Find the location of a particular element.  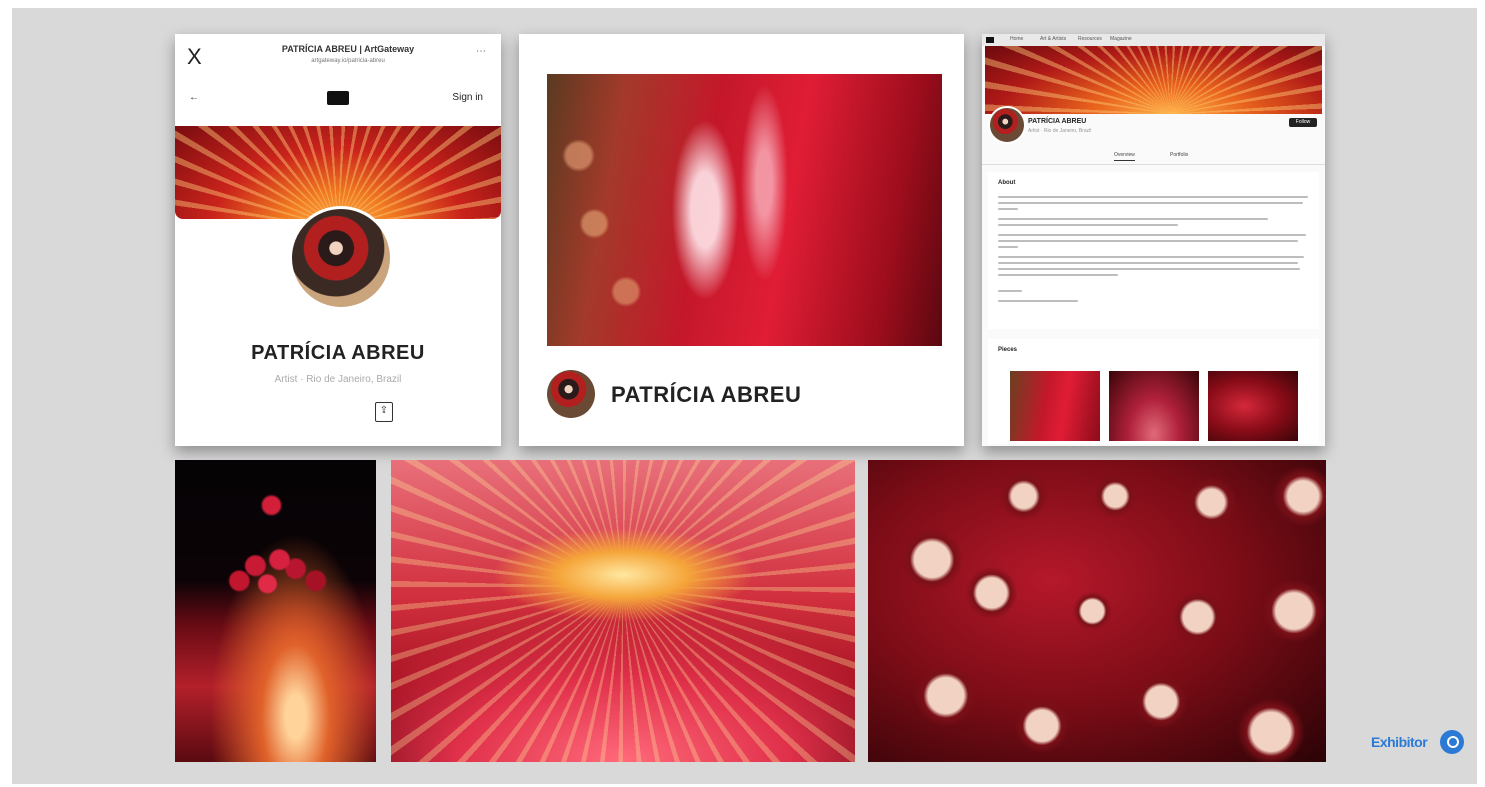

artist-location: Artist · Rio de Janeiro, Brazil is located at coordinates (338, 379).